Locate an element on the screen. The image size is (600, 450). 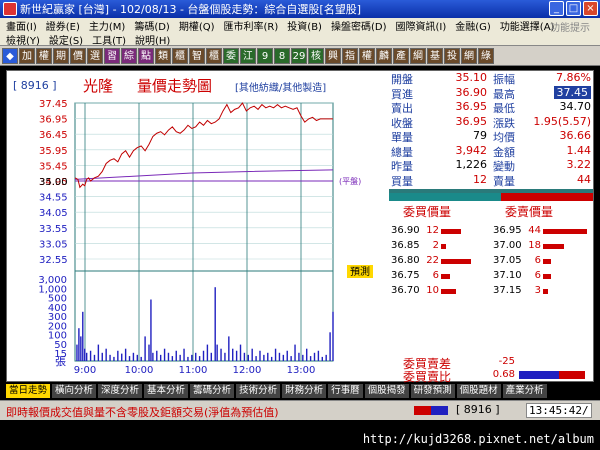
ask-title: 委賣價量 is located at coordinates (529, 212).